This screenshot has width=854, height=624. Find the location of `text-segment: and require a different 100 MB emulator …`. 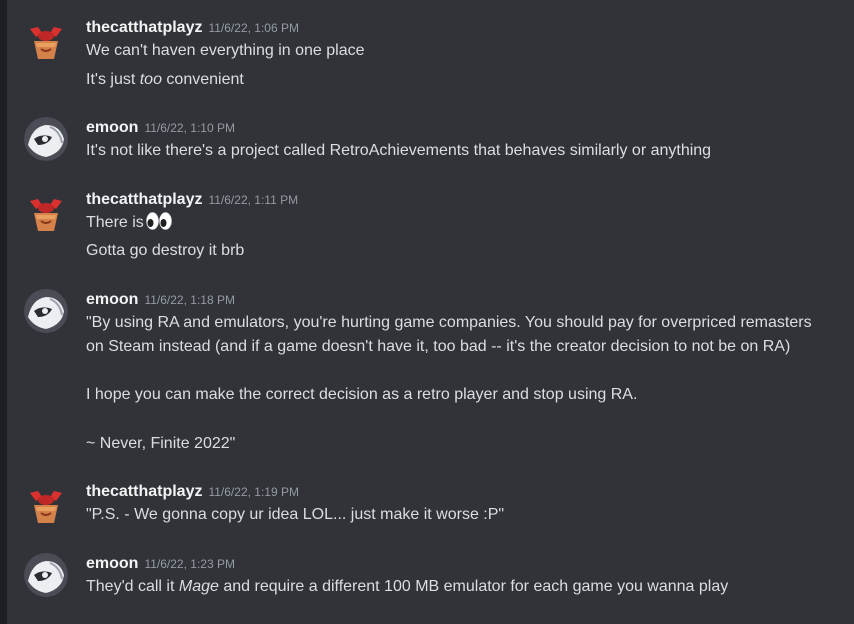

text-segment: and require a different 100 MB emulator … is located at coordinates (473, 586).